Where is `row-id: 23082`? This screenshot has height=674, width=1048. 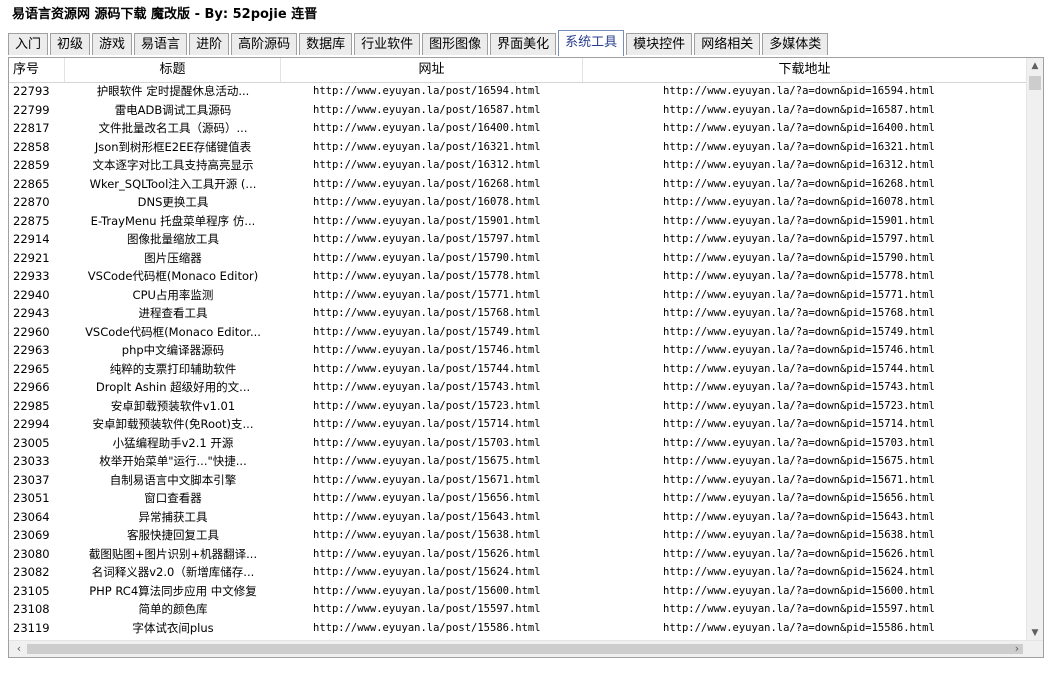 row-id: 23082 is located at coordinates (31, 572).